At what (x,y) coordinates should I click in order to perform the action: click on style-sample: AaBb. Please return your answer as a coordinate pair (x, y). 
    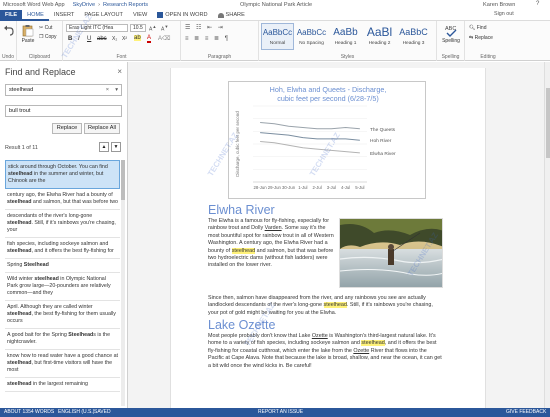
    Looking at the image, I should click on (345, 32).